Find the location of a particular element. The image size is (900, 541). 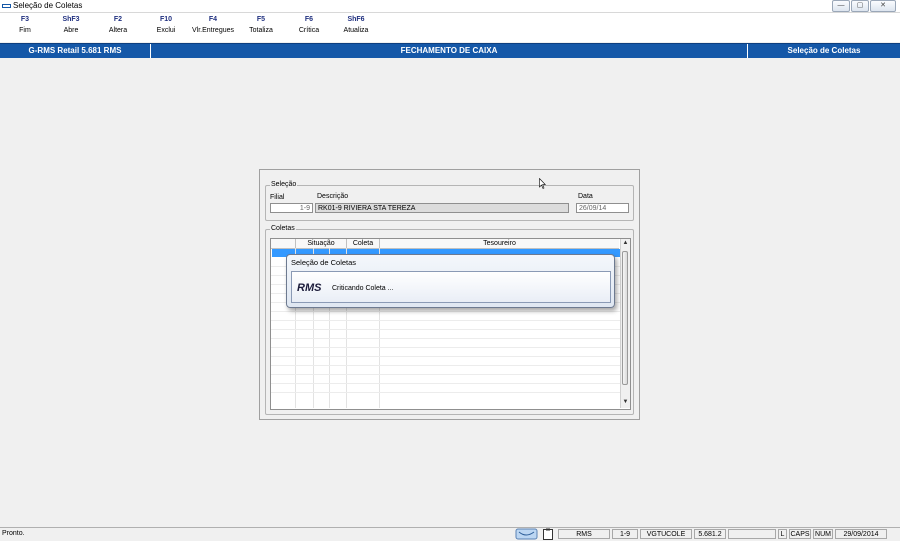

data-label: Data is located at coordinates (585, 196).